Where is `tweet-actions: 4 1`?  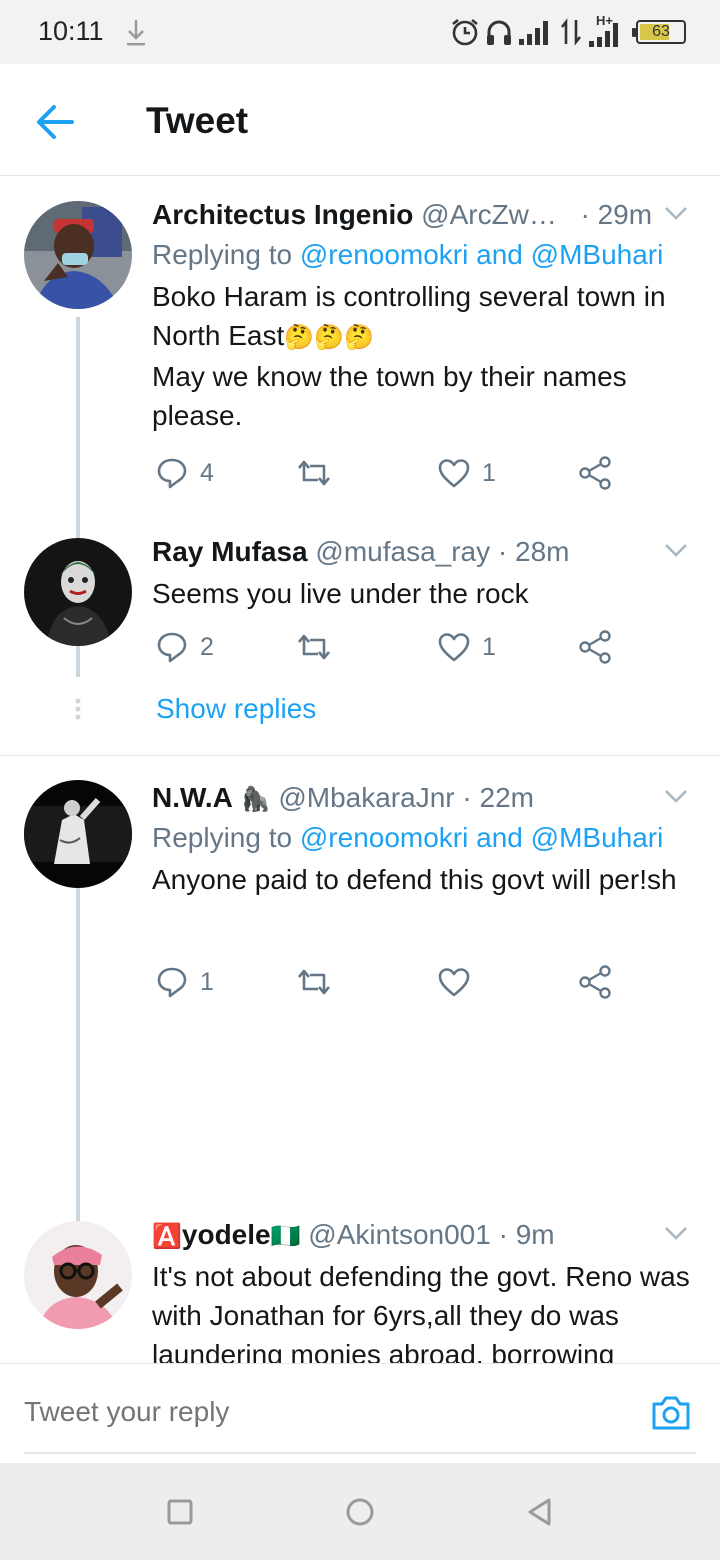
tweet-actions: 4 1 is located at coordinates (392, 473).